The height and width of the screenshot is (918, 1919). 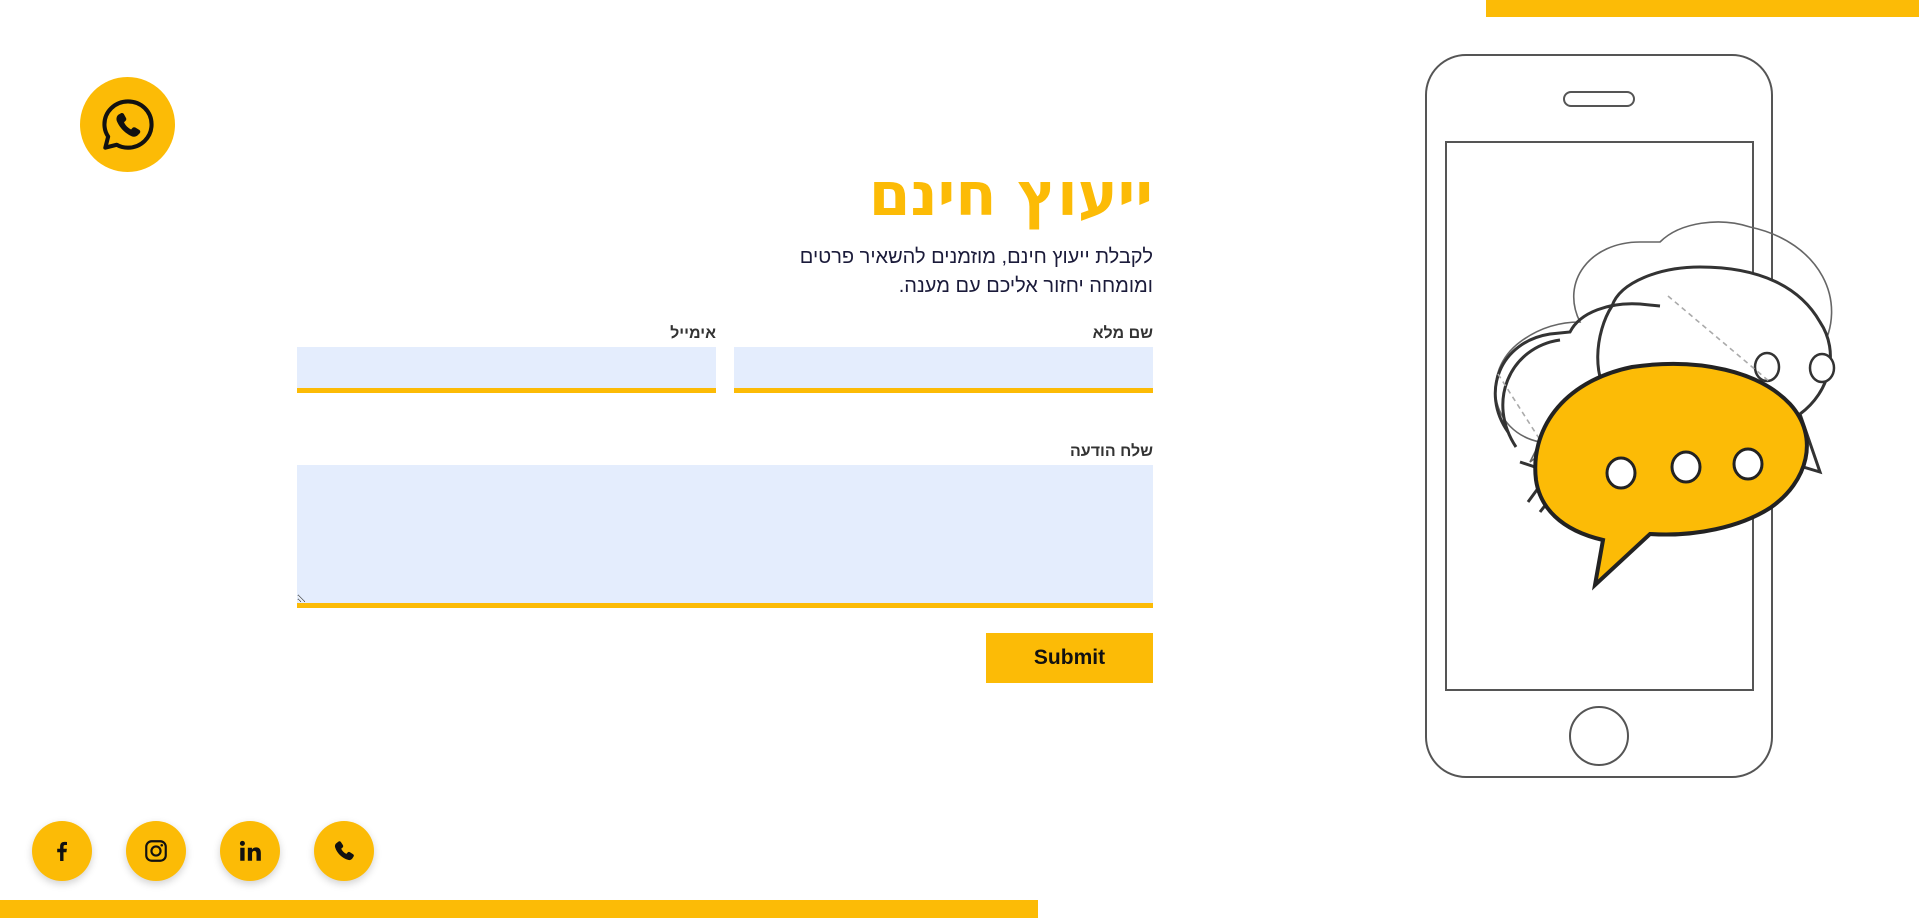 I want to click on name-email-row: שם מלא אימייל, so click(x=725, y=359).